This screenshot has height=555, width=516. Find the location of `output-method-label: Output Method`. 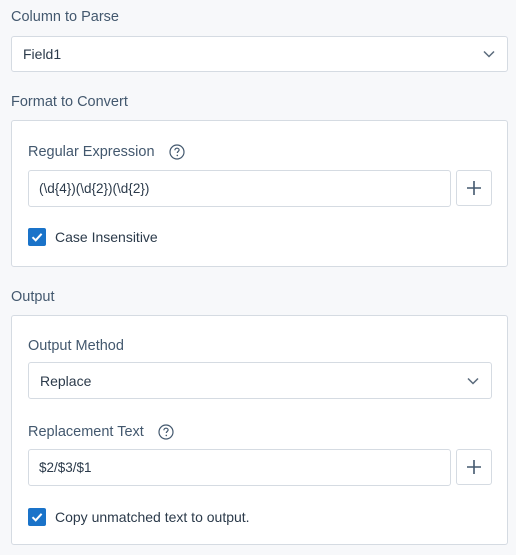

output-method-label: Output Method is located at coordinates (76, 346).